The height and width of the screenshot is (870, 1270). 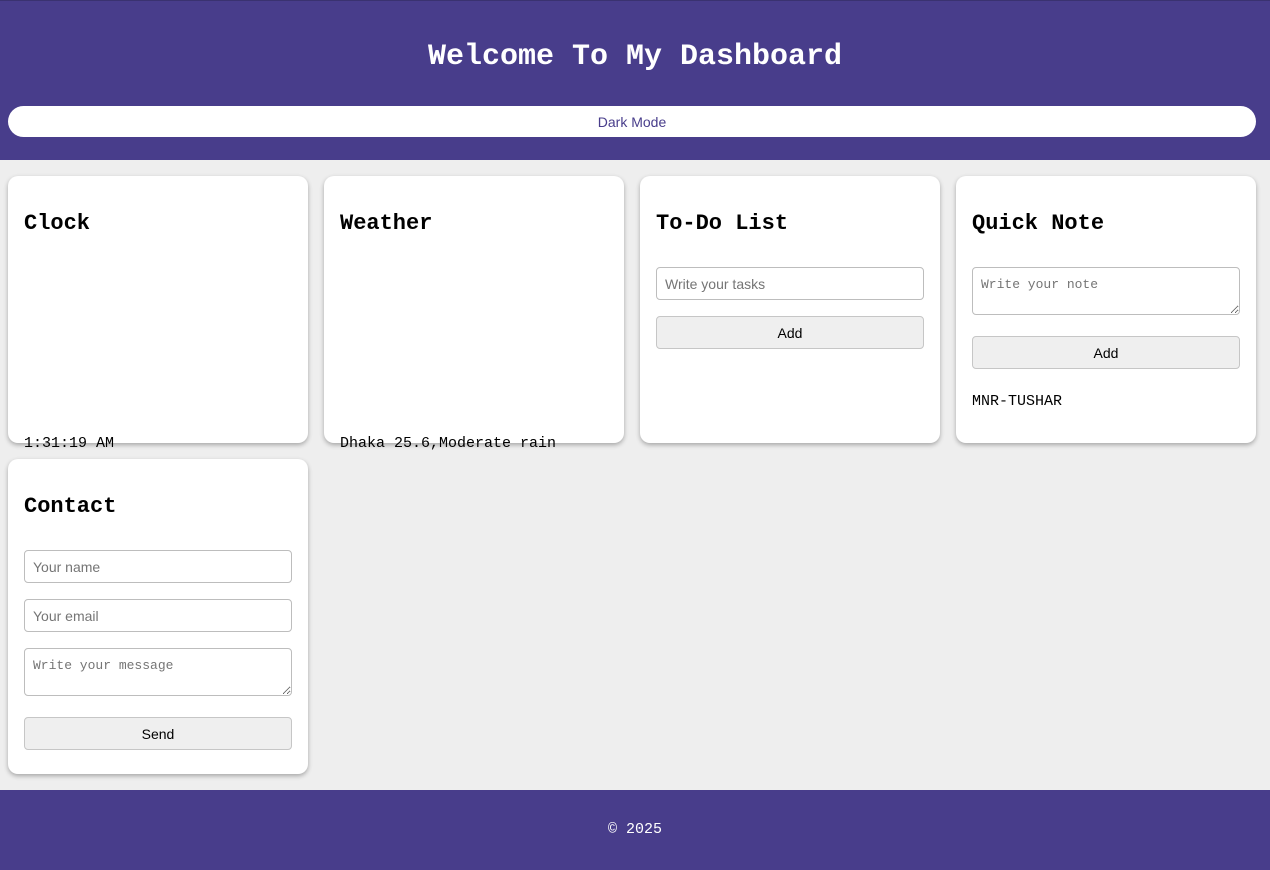 What do you see at coordinates (1017, 401) in the screenshot?
I see `saved-note-item: MNR-TUSHAR` at bounding box center [1017, 401].